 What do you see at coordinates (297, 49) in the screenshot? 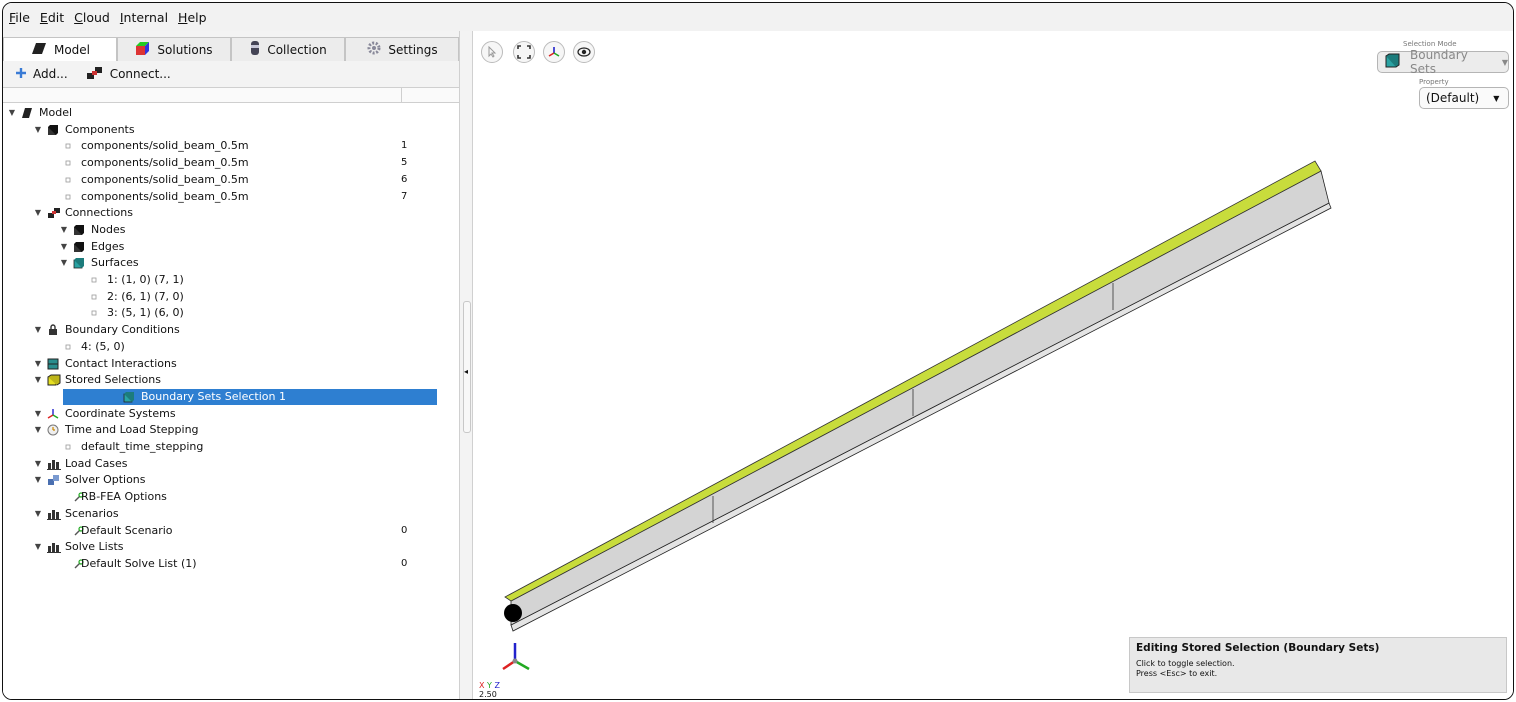
I see `tab-label: Collection` at bounding box center [297, 49].